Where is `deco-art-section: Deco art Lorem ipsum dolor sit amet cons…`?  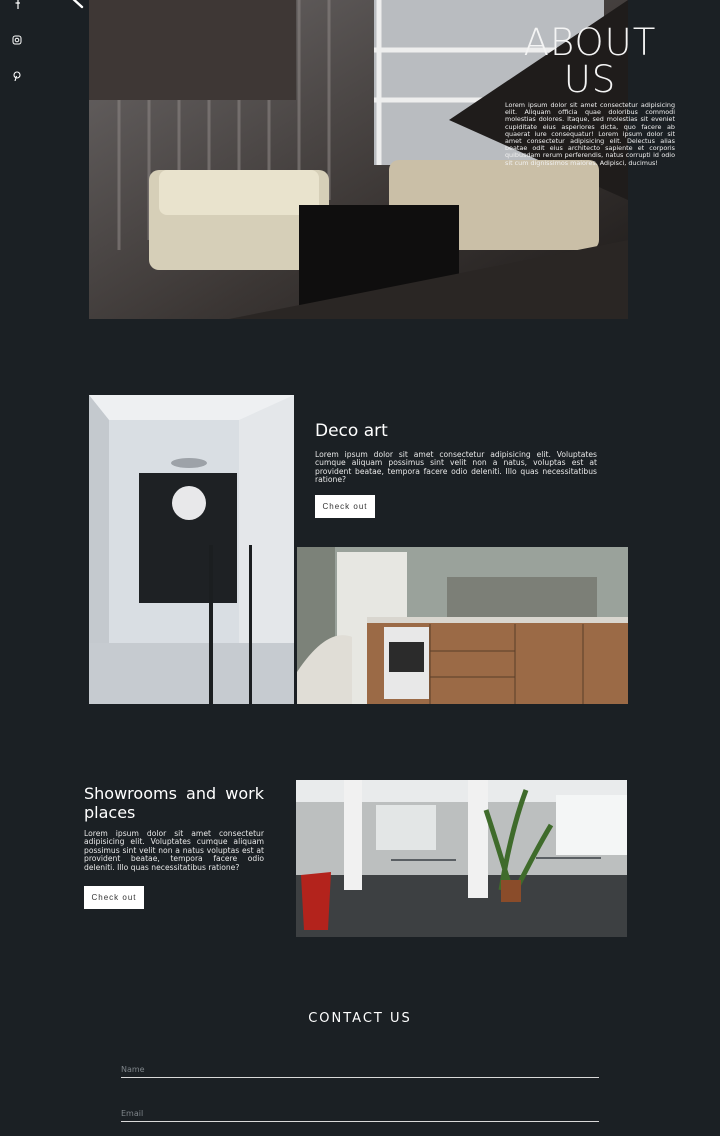 deco-art-section: Deco art Lorem ipsum dolor sit amet cons… is located at coordinates (456, 469).